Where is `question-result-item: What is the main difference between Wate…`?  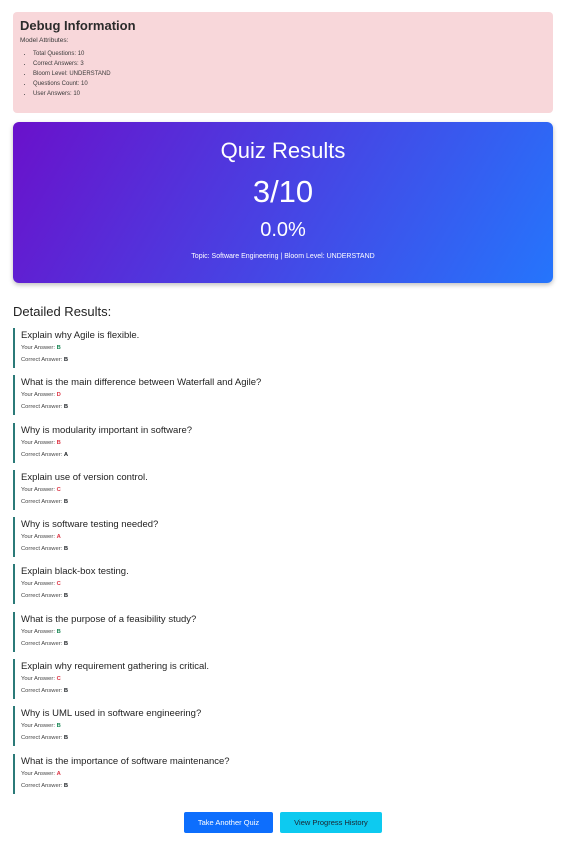 question-result-item: What is the main difference between Wate… is located at coordinates (283, 395).